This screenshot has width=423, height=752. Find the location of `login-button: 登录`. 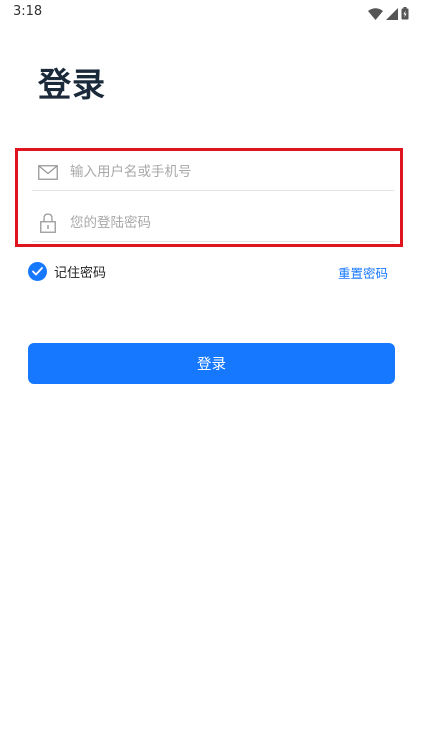

login-button: 登录 is located at coordinates (211, 363).